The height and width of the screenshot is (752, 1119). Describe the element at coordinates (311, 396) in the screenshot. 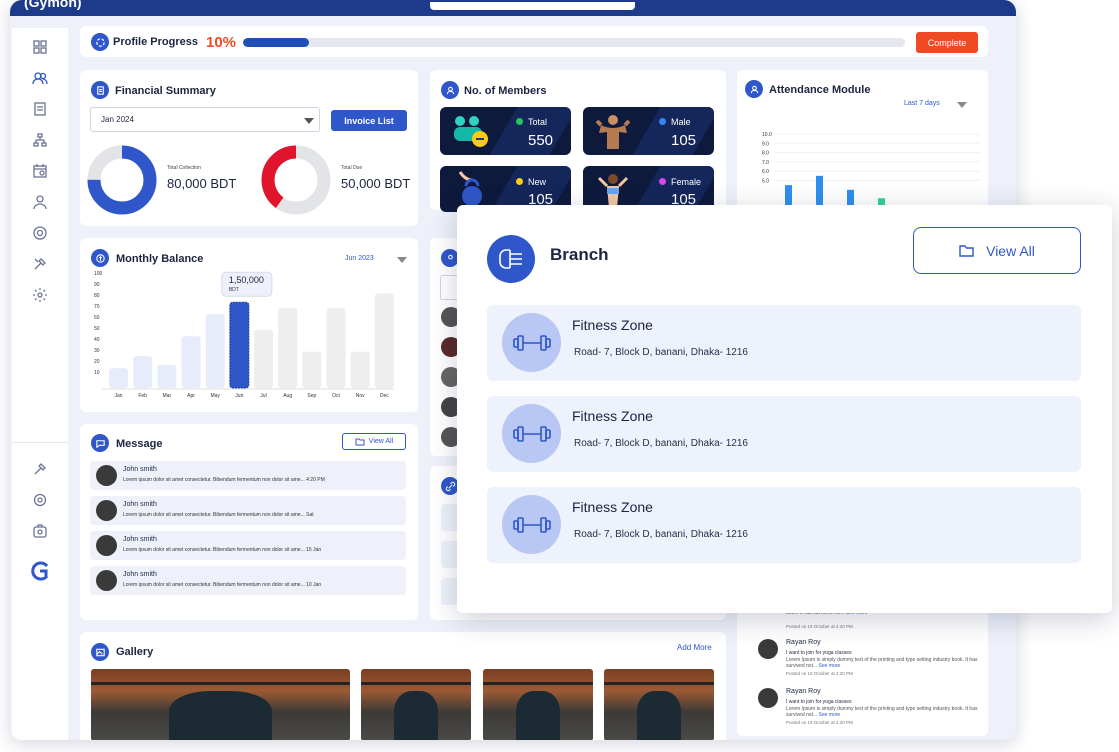

I see `x-tick-label: Sep` at that location.